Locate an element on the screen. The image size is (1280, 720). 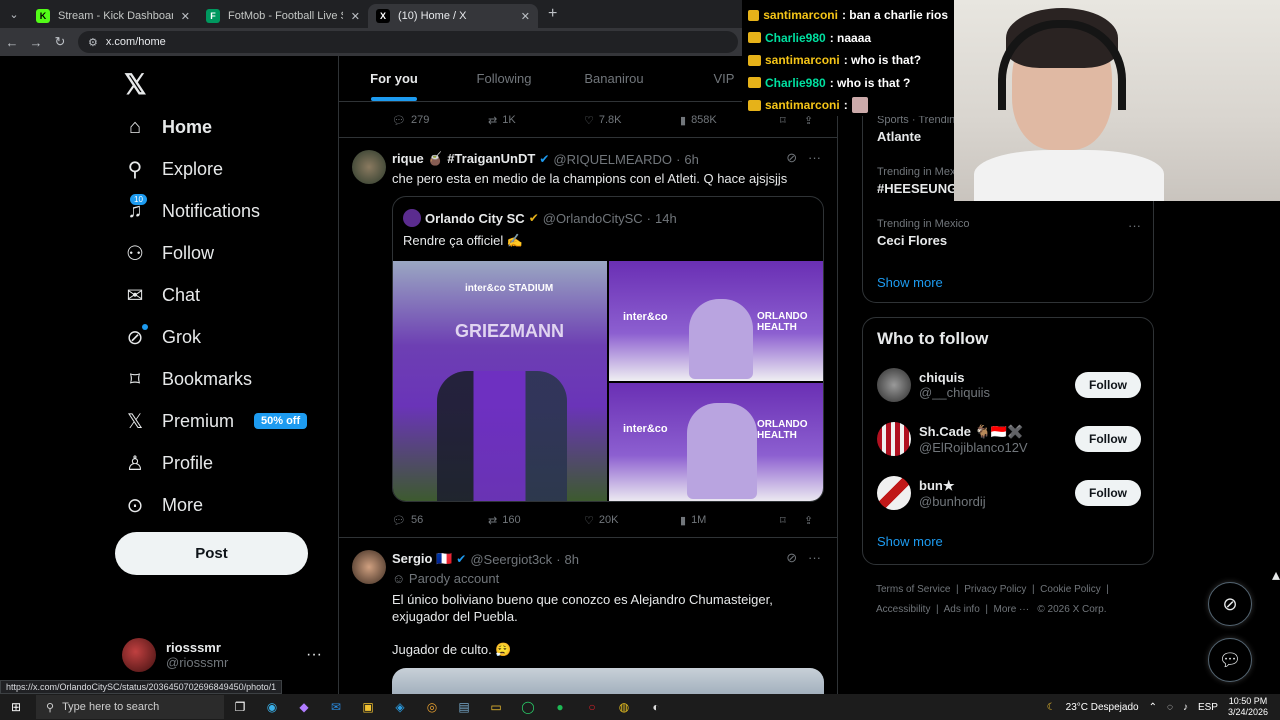
site-info-icon: ⚙ is located at coordinates (93, 42).